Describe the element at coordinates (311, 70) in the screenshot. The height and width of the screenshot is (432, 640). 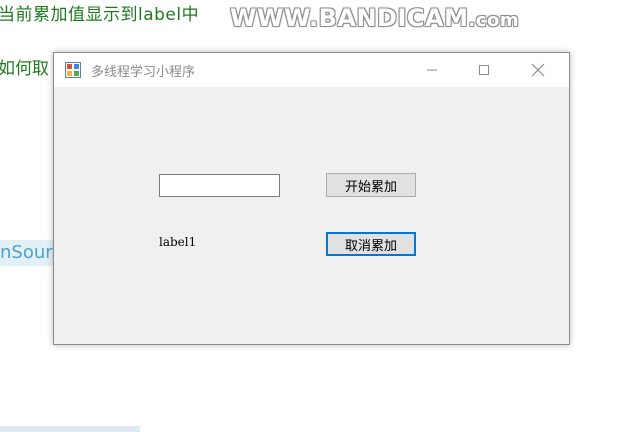
I see `title-bar: 多线程学习小程序` at that location.